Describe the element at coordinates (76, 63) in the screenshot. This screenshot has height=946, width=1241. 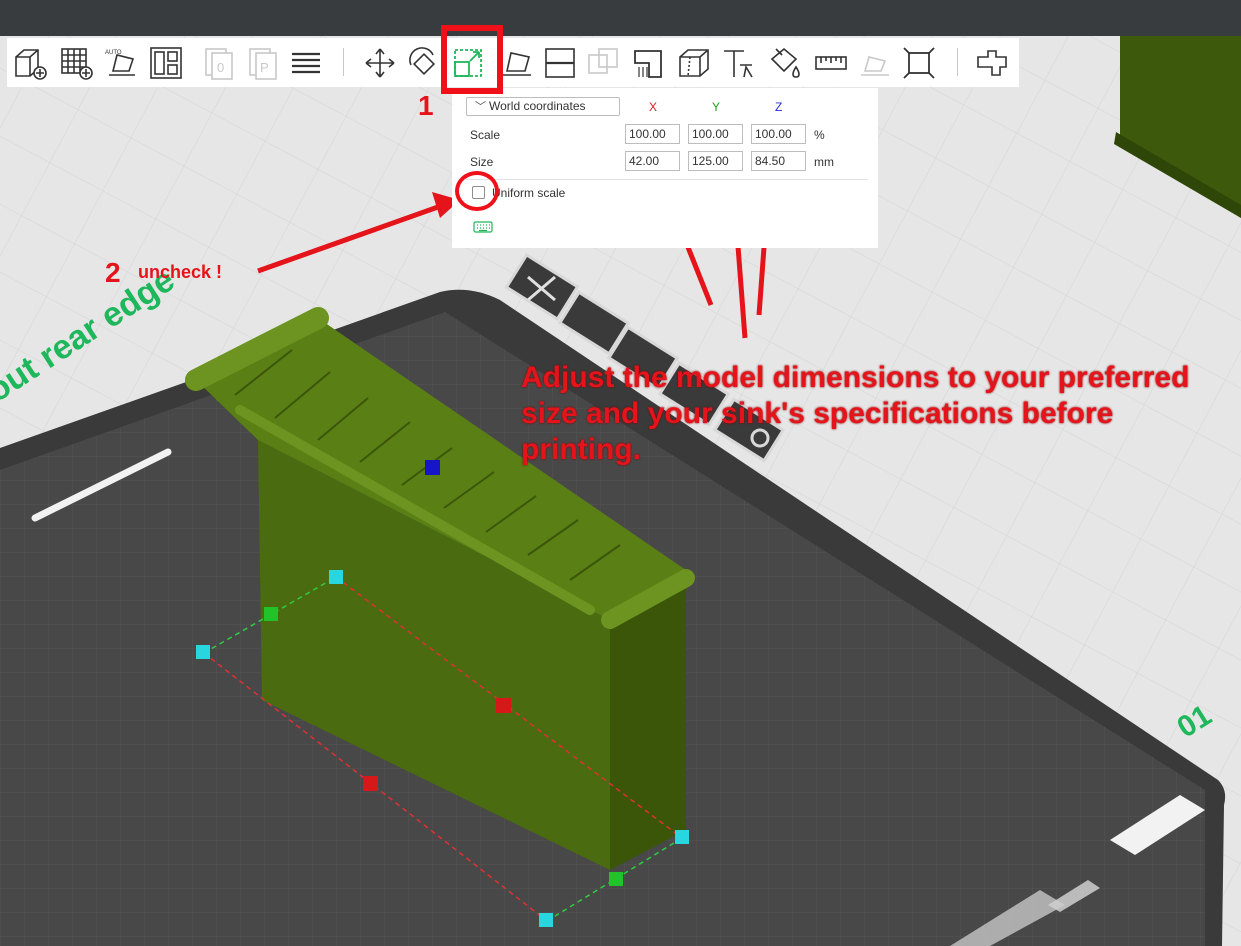
I see `add-plate-icon` at that location.